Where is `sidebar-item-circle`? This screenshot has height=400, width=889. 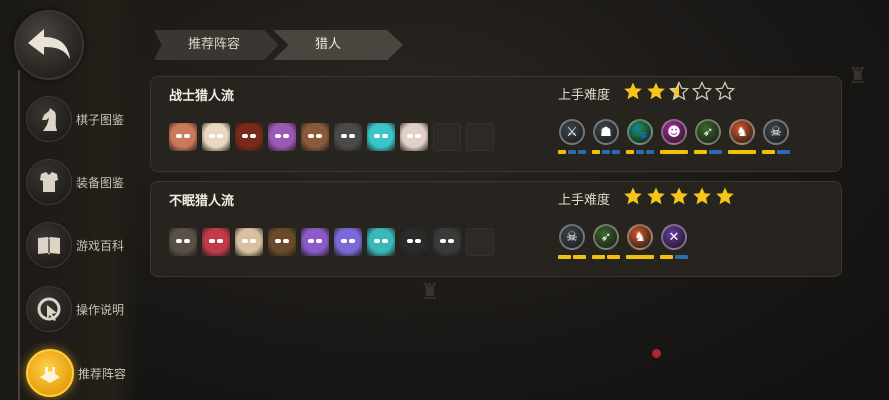
sidebar-item-circle is located at coordinates (49, 182).